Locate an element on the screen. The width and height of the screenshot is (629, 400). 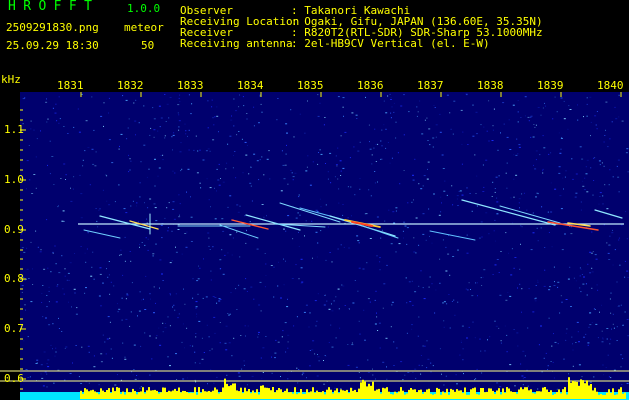
antenna-value: : 2el-HB9CV Vertical (el. E-W) is located at coordinates (390, 43).